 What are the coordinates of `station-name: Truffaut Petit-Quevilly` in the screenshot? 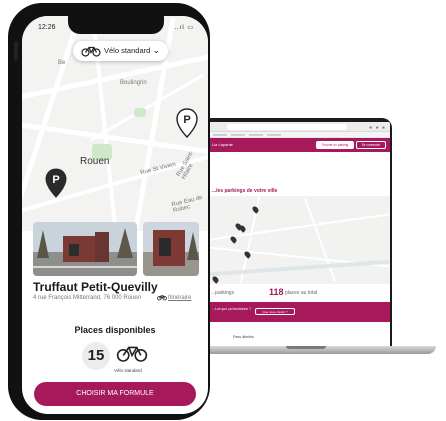 It's located at (95, 287).